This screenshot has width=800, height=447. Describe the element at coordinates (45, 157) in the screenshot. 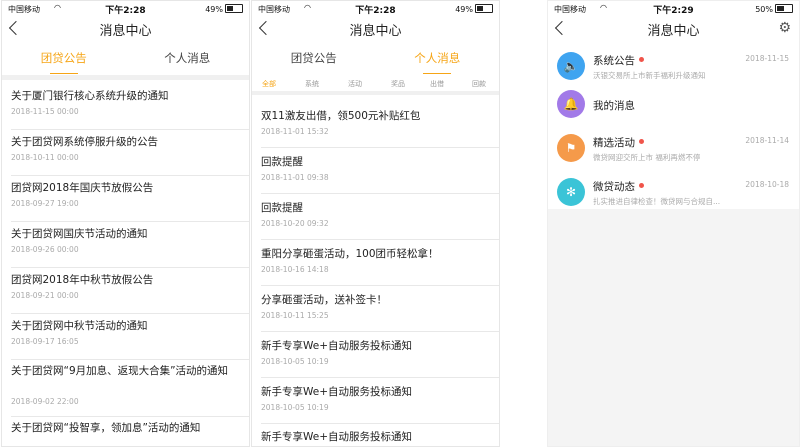

I see `announcement-date: 2018-10-11 00:00` at that location.